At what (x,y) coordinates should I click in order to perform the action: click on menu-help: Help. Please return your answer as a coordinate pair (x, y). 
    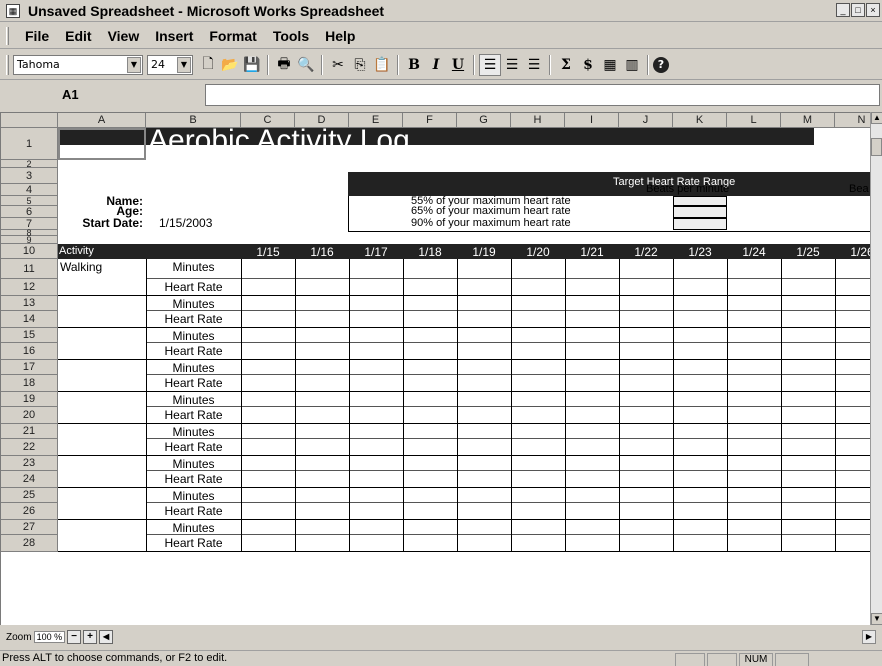
    Looking at the image, I should click on (340, 36).